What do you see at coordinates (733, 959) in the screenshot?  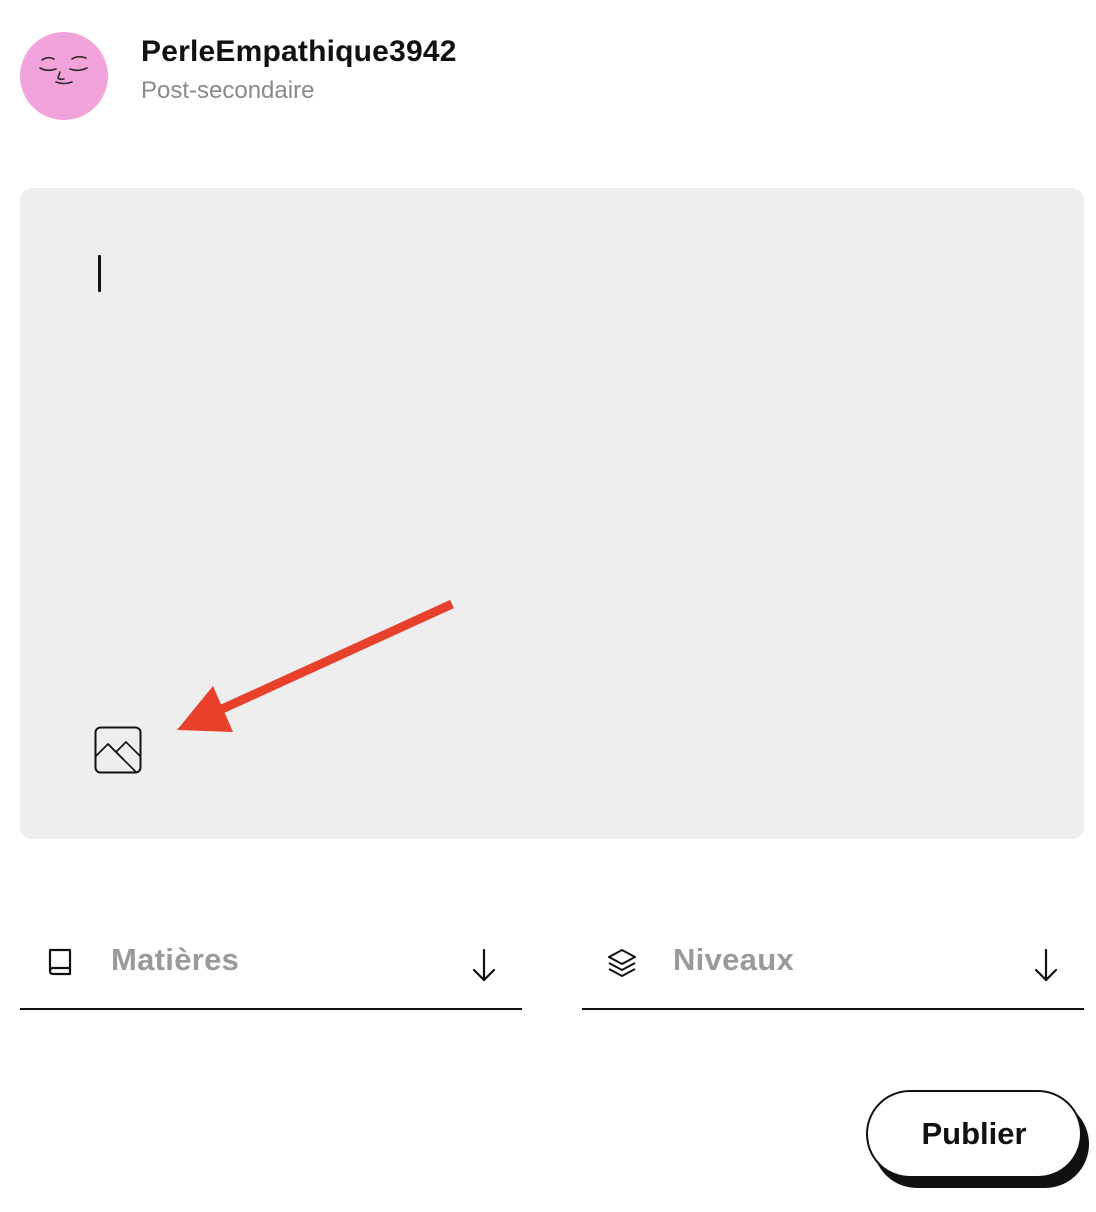 I see `levels-label: Niveaux` at bounding box center [733, 959].